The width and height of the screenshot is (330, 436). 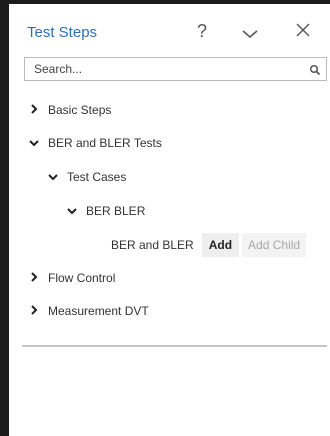 I want to click on help-icon: ?, so click(x=202, y=31).